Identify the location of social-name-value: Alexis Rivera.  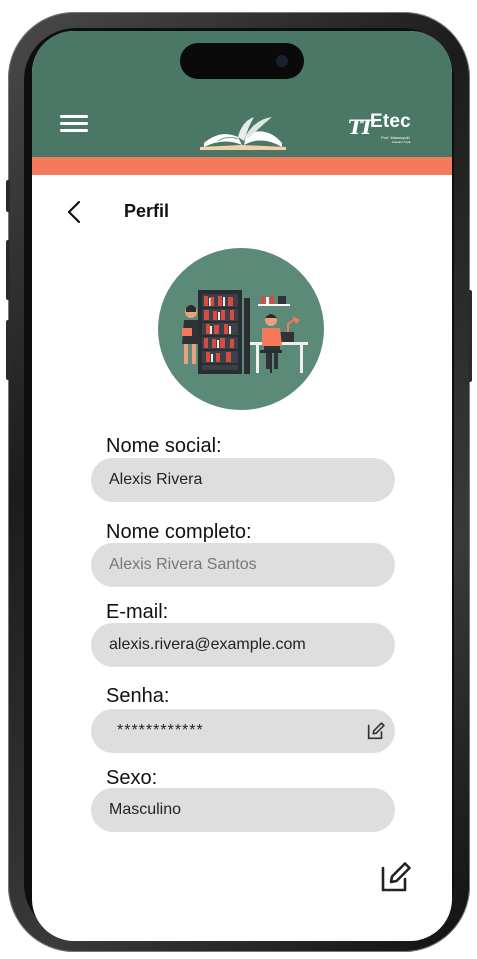
(156, 479).